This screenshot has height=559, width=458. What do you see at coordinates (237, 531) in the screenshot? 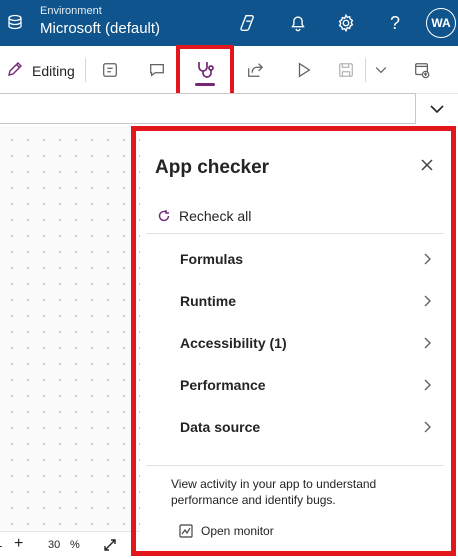
I see `open-monitor-label: Open monitor` at bounding box center [237, 531].